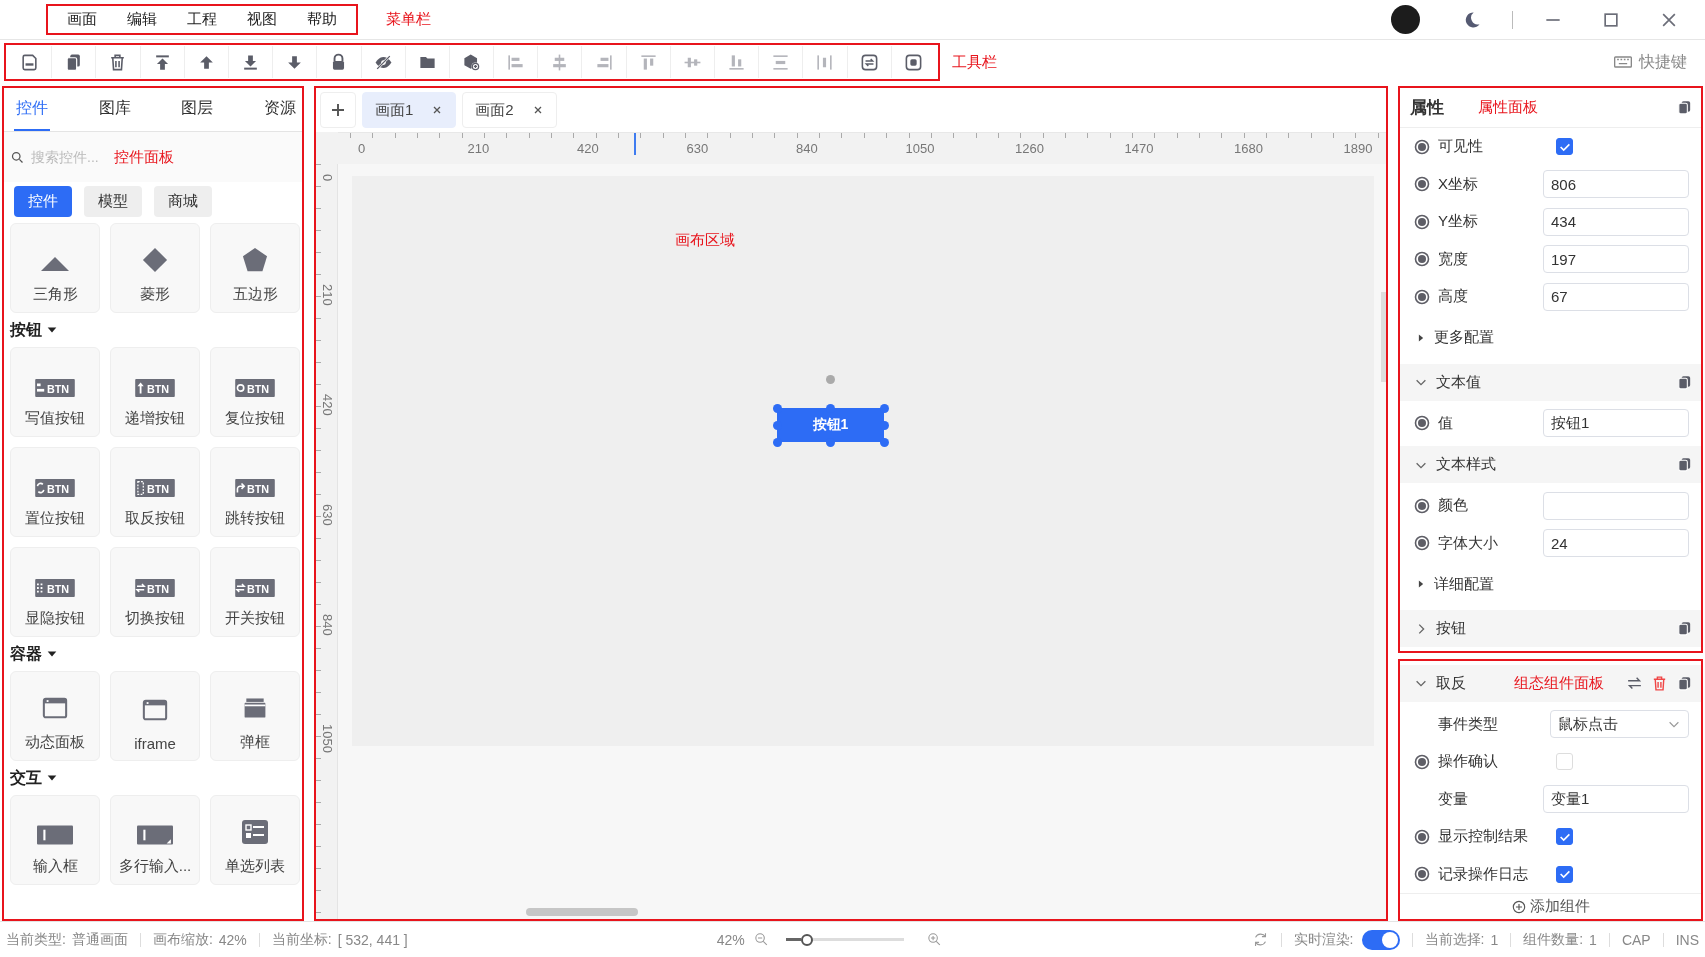 Image resolution: width=1705 pixels, height=957 pixels. I want to click on toggle-switch, so click(1380, 939).